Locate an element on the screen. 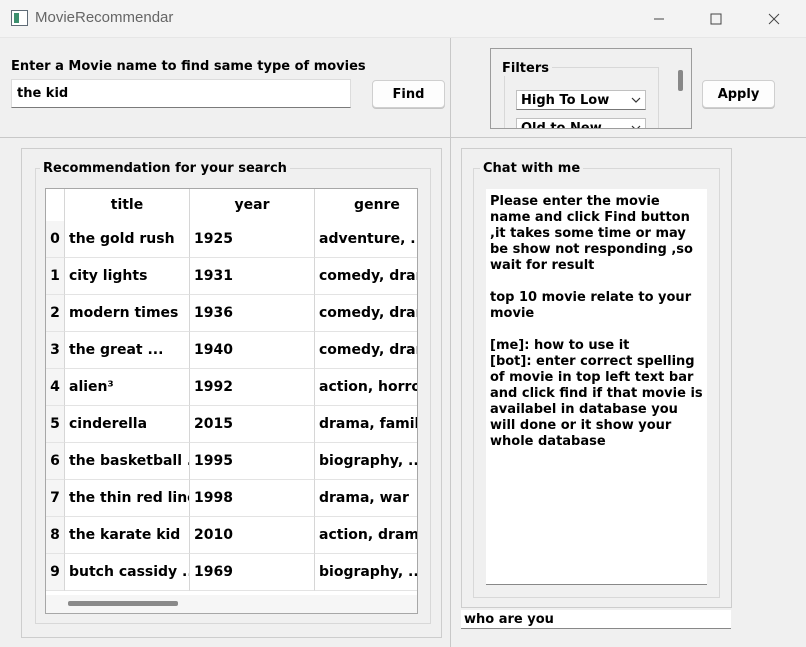 The height and width of the screenshot is (647, 806). main-divider-vertical is located at coordinates (450, 392).